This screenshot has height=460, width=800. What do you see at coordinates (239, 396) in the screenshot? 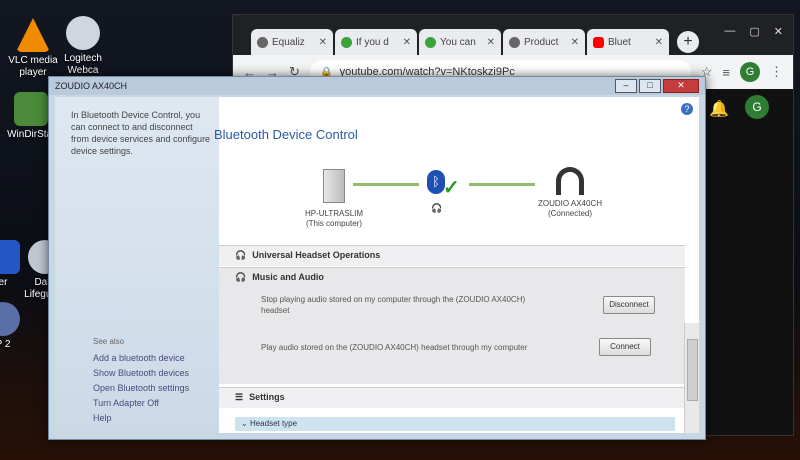
I see `settings-icon: ☰` at bounding box center [239, 396].